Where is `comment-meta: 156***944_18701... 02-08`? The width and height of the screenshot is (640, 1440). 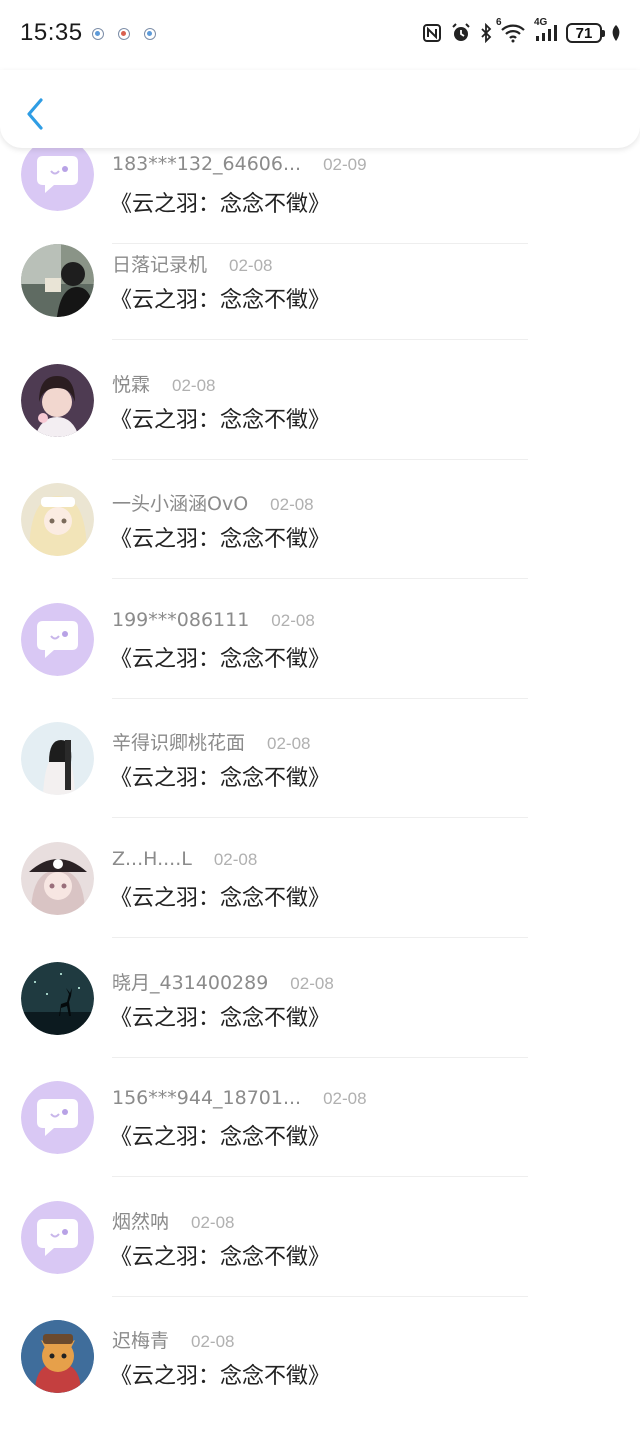 comment-meta: 156***944_18701... 02-08 is located at coordinates (239, 1098).